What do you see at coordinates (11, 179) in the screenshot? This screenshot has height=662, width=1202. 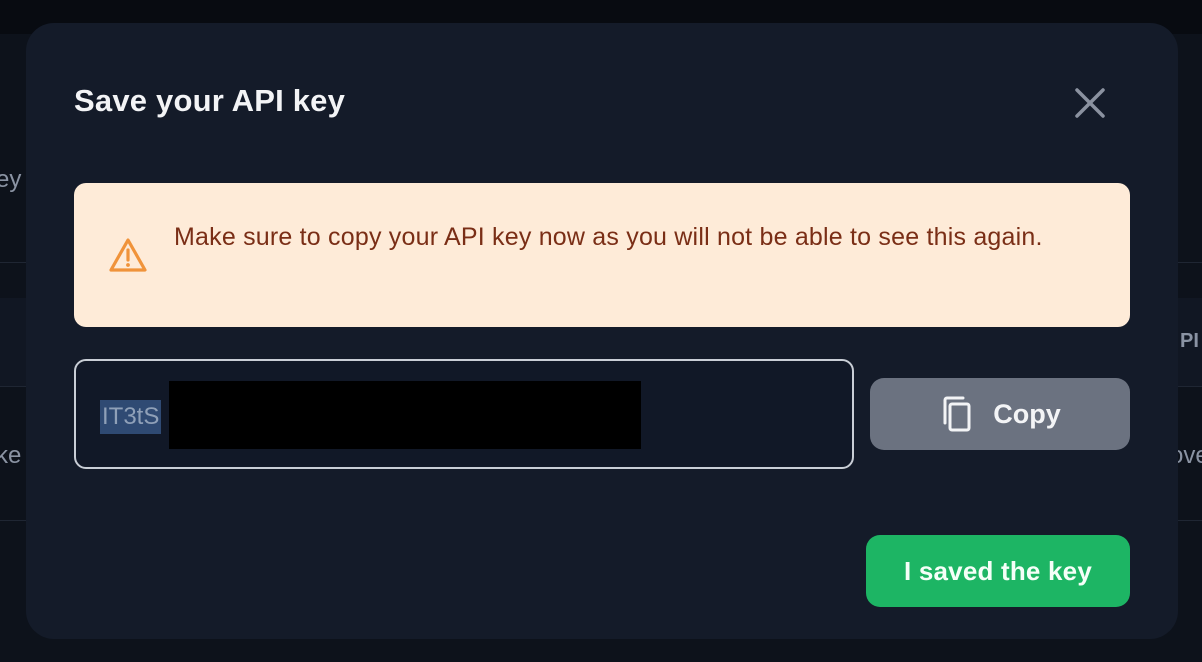 I see `background-key-label: ey` at bounding box center [11, 179].